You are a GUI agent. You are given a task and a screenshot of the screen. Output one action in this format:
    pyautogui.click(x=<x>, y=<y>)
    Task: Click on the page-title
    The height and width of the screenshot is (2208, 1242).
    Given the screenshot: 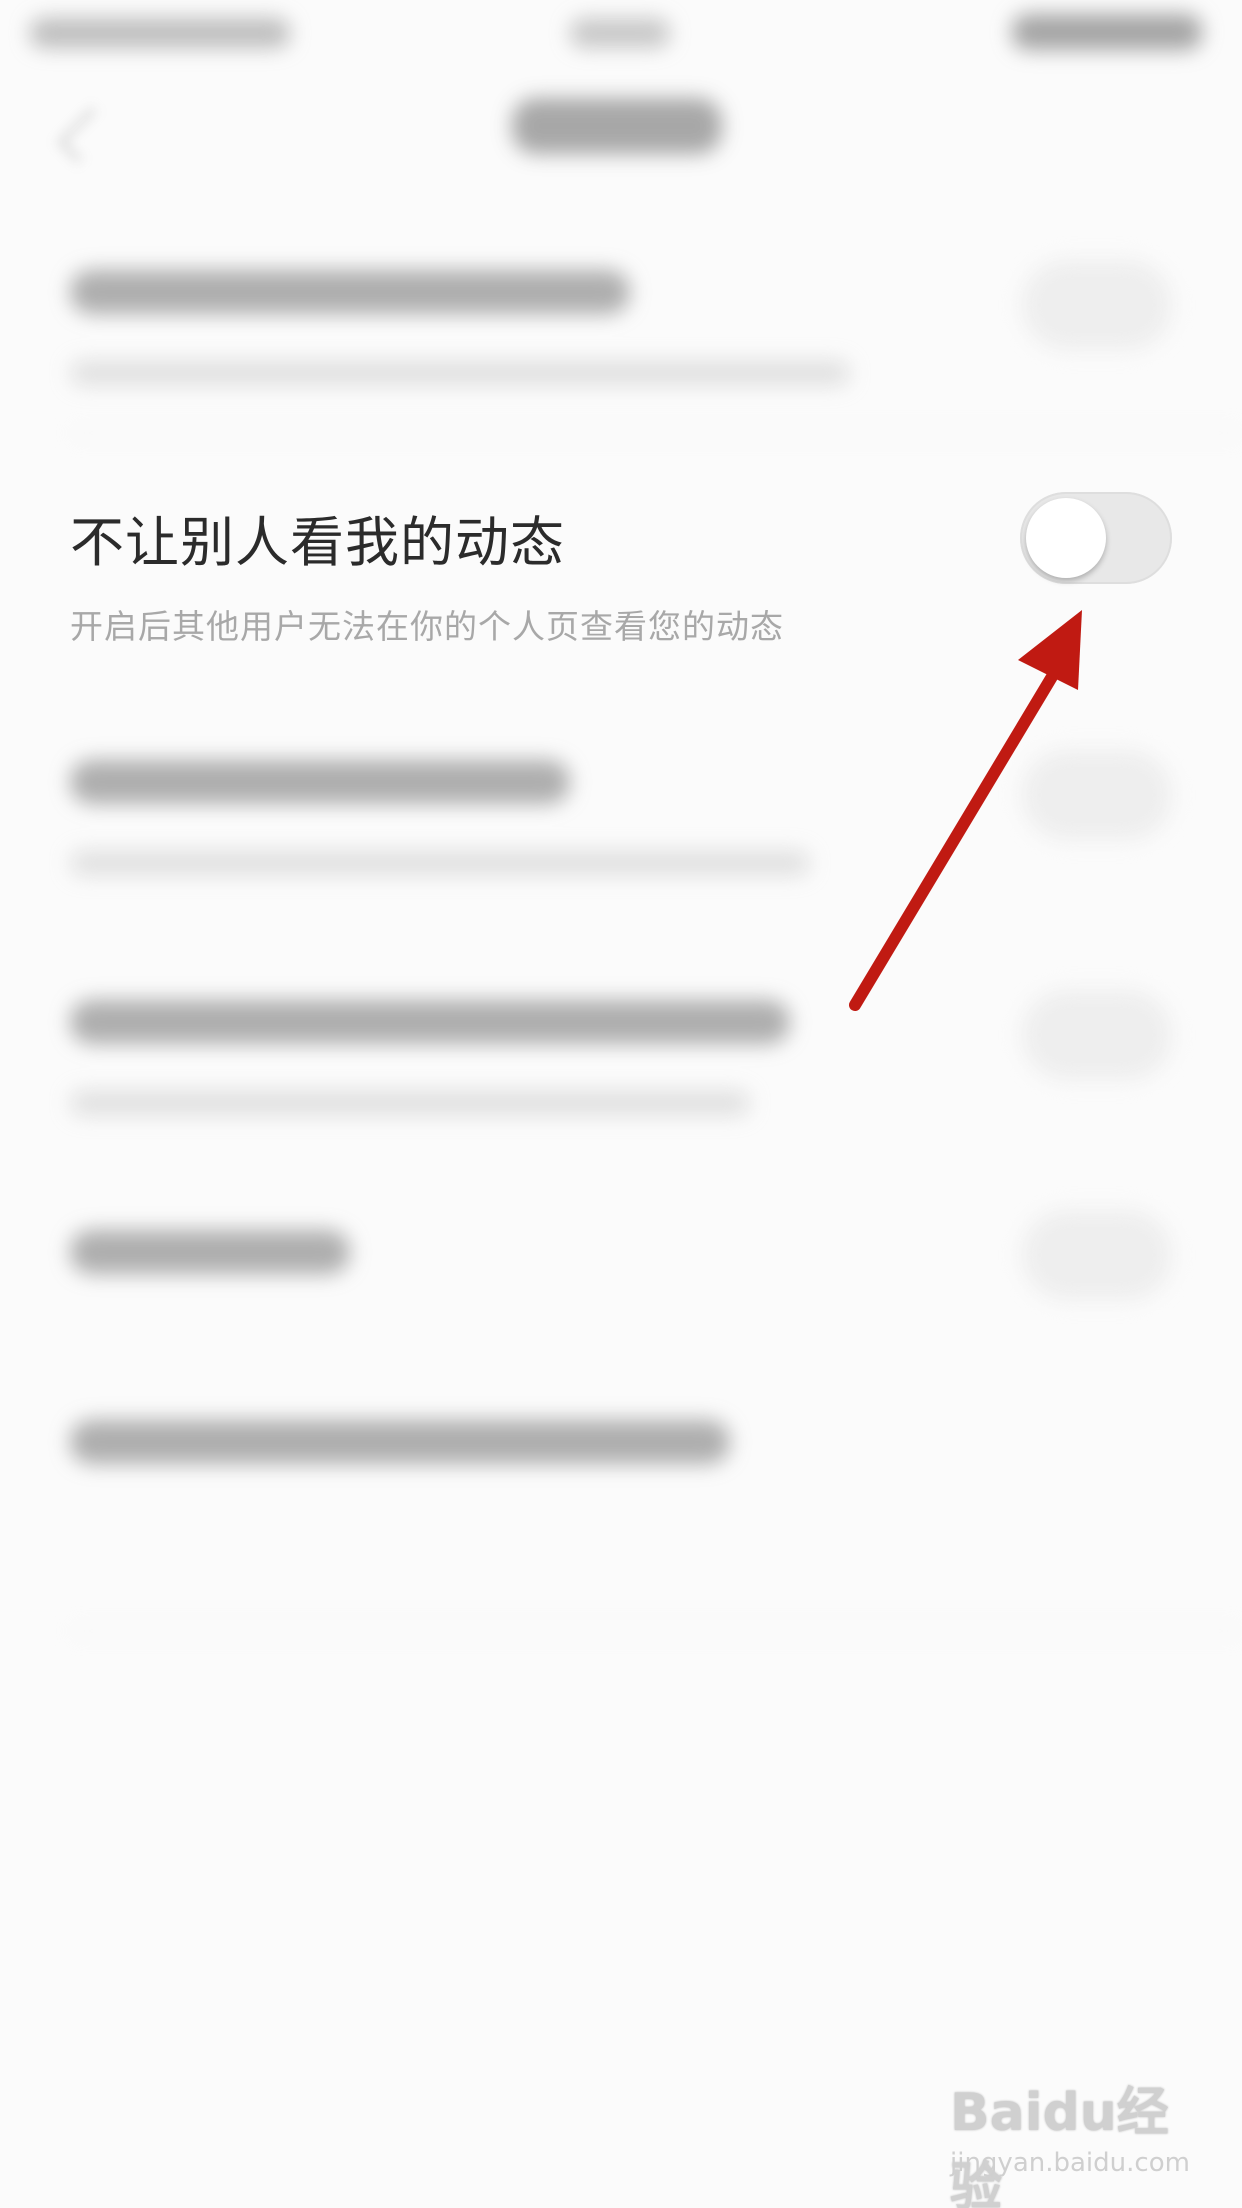 What is the action you would take?
    pyautogui.click(x=617, y=126)
    